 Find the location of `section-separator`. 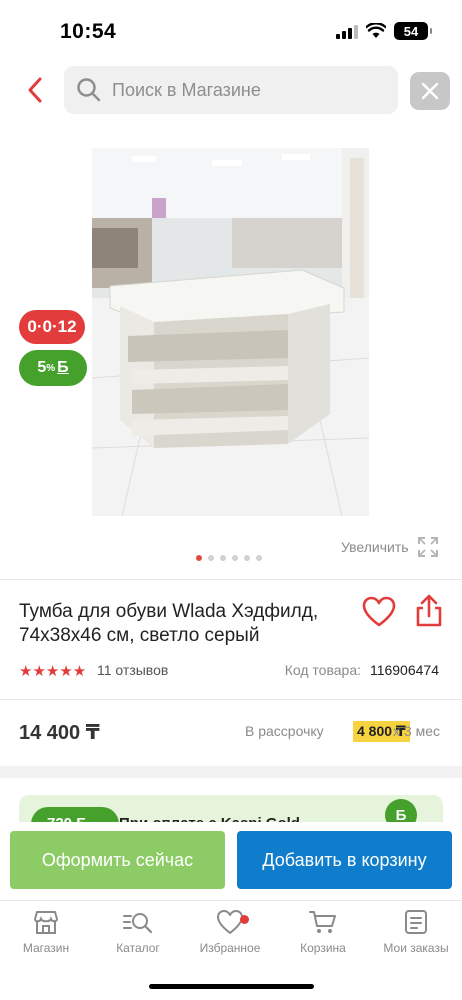

section-separator is located at coordinates (231, 772).